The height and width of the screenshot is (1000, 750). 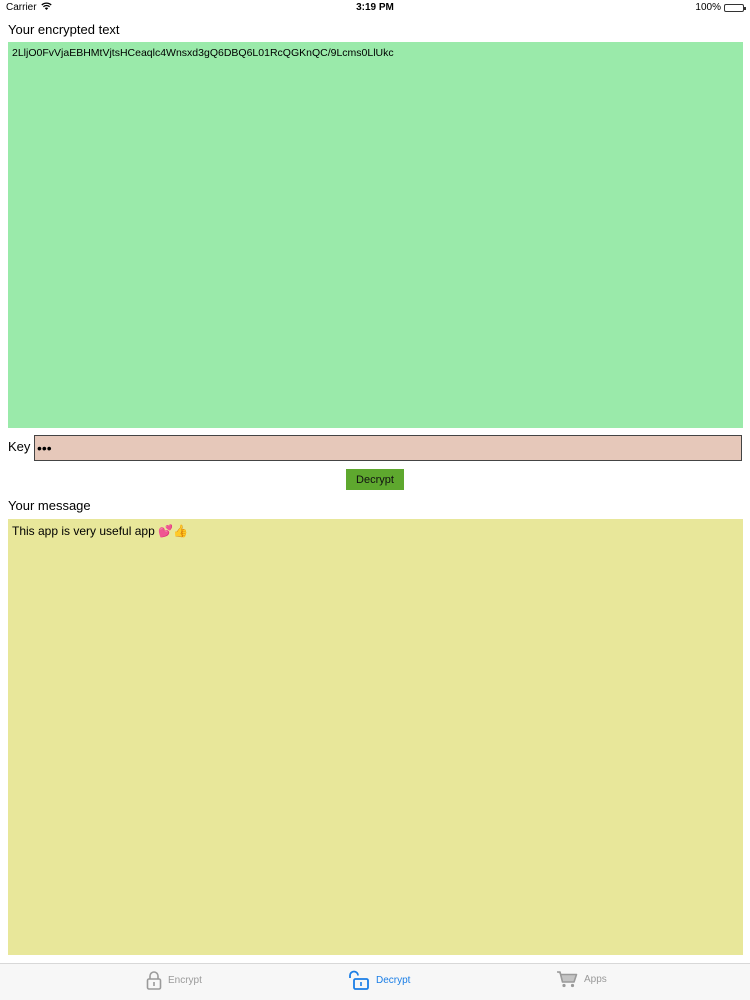 I want to click on message-label: Your message, so click(x=49, y=505).